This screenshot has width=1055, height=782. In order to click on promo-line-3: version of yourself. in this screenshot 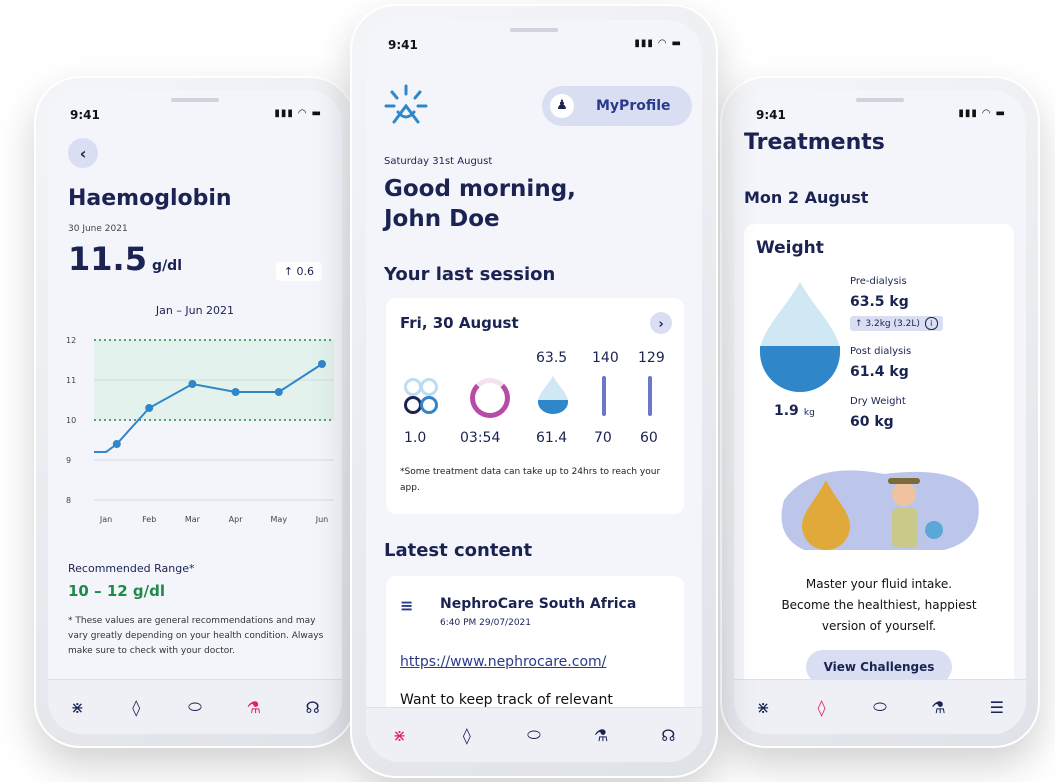, I will do `click(879, 626)`.